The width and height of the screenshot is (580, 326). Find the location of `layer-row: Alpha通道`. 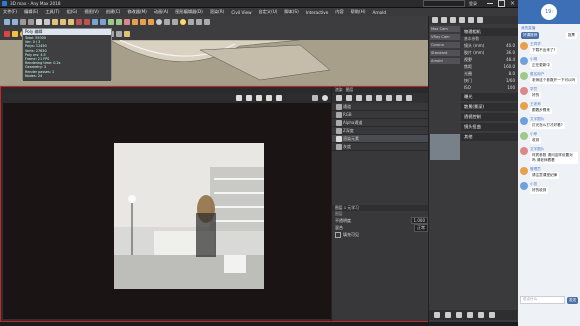

layer-row: Alpha通道 is located at coordinates (381, 123).